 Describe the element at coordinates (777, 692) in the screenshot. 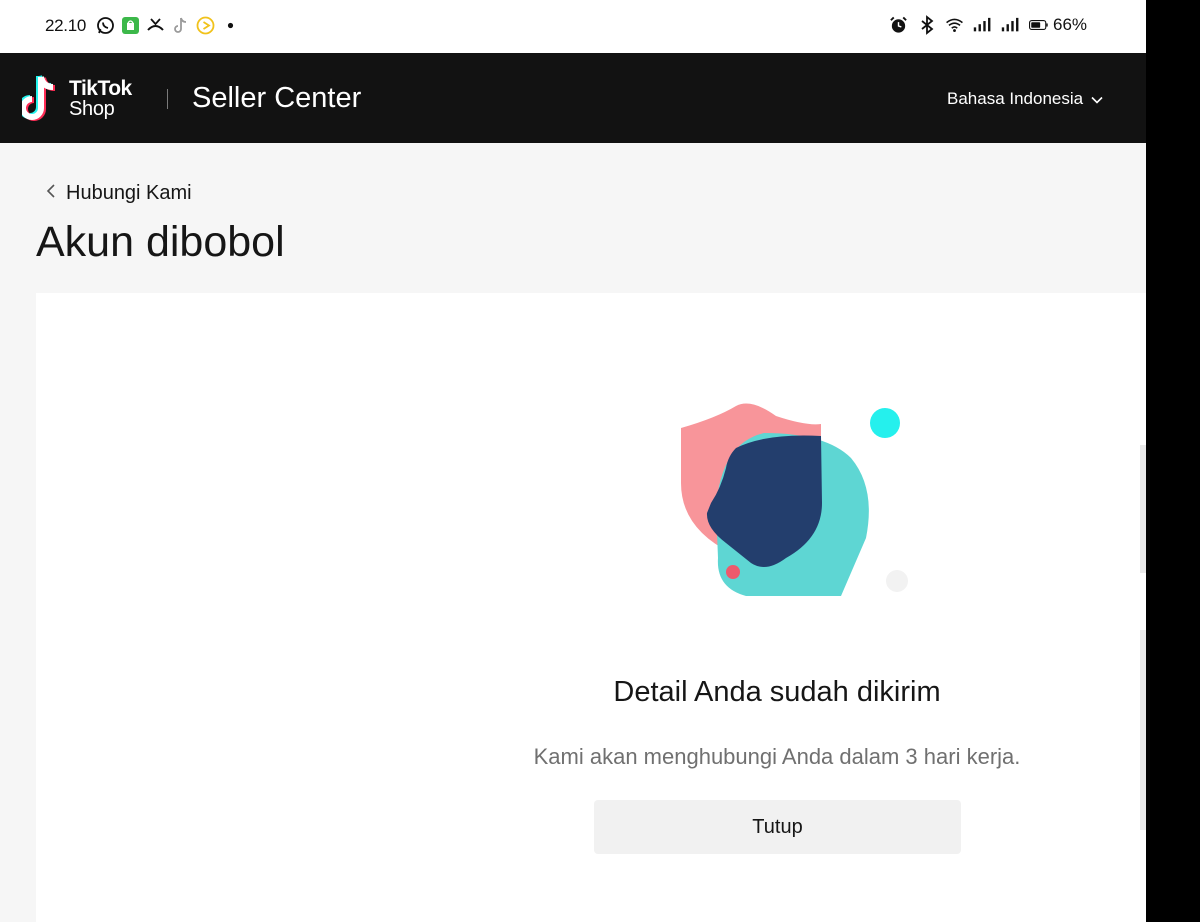

I see `result-title: Detail Anda sudah dikirim` at that location.